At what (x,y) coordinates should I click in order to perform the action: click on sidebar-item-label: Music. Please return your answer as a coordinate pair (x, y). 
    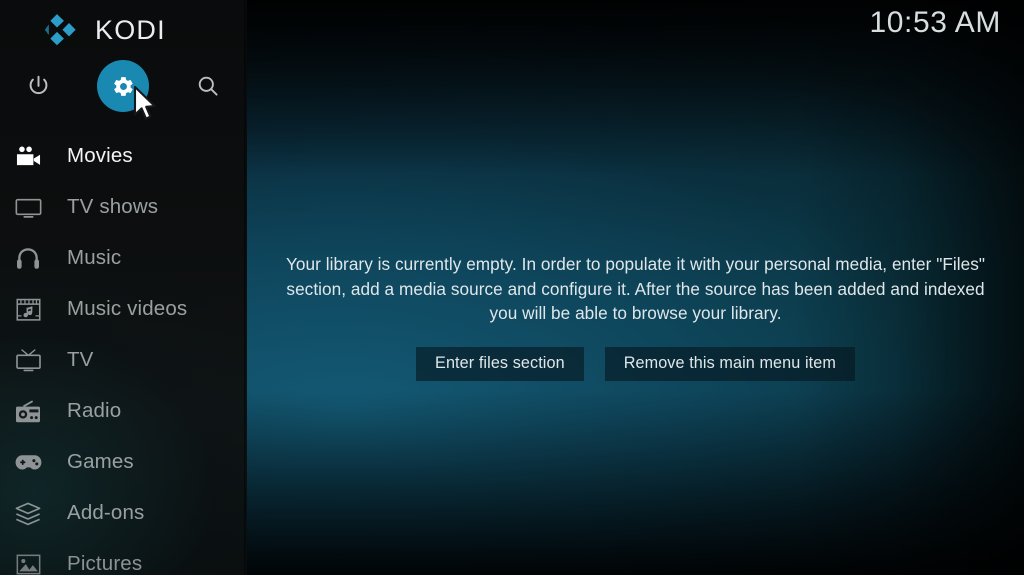
    Looking at the image, I should click on (94, 258).